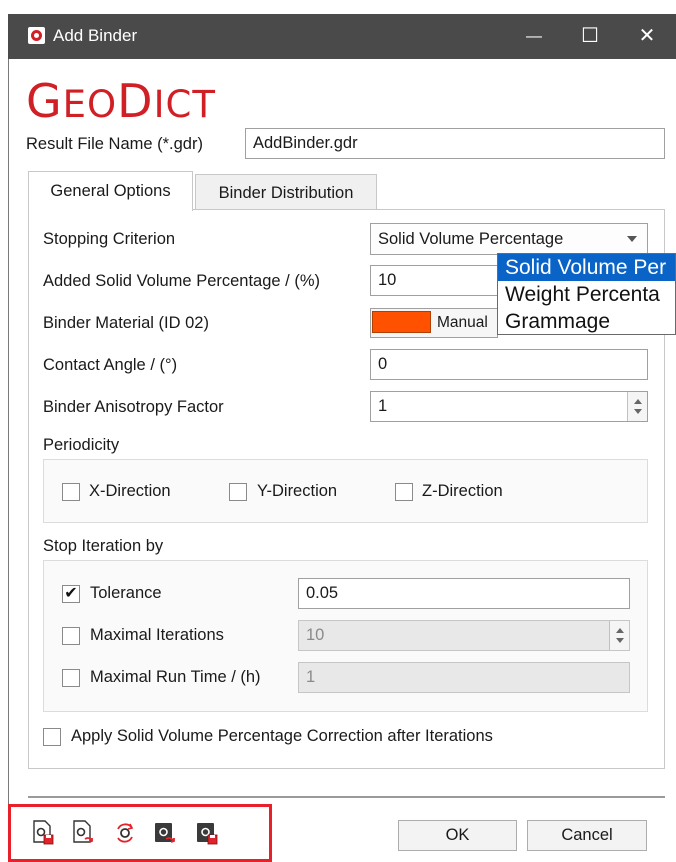  Describe the element at coordinates (71, 636) in the screenshot. I see `max-iterations-checkbox` at that location.